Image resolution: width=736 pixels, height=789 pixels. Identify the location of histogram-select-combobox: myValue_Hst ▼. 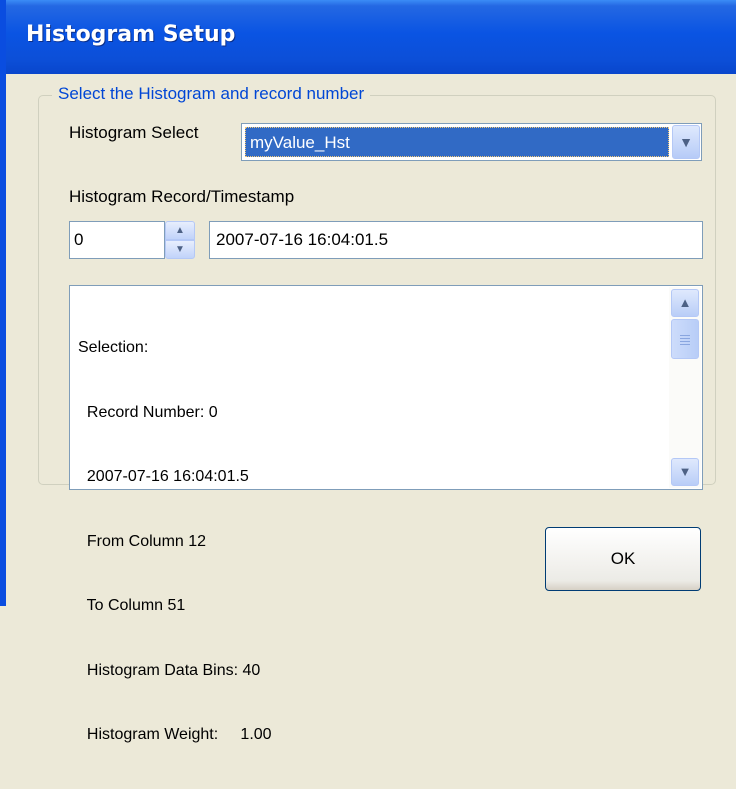
(471, 142).